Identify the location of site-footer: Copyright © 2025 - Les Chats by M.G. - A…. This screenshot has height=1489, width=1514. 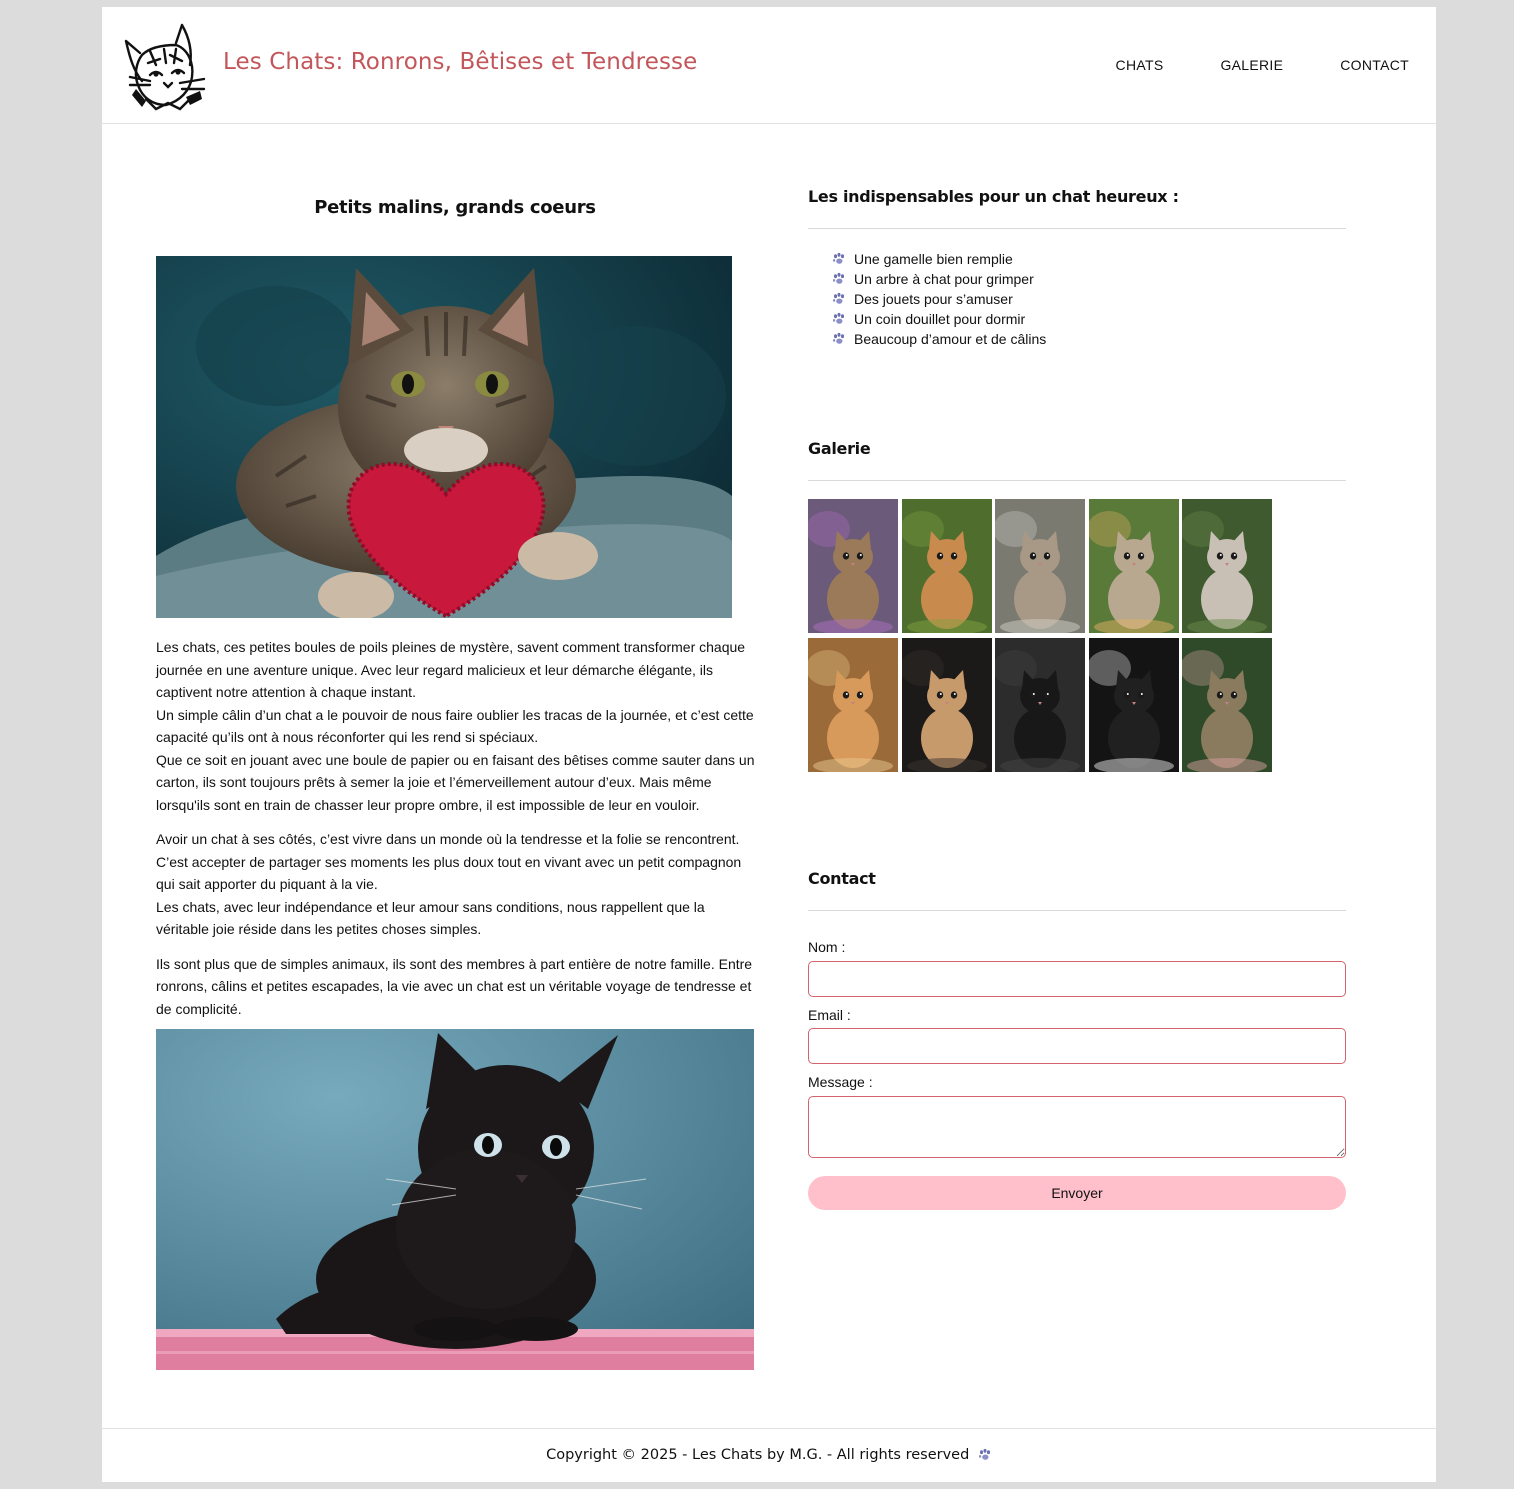
(769, 1455).